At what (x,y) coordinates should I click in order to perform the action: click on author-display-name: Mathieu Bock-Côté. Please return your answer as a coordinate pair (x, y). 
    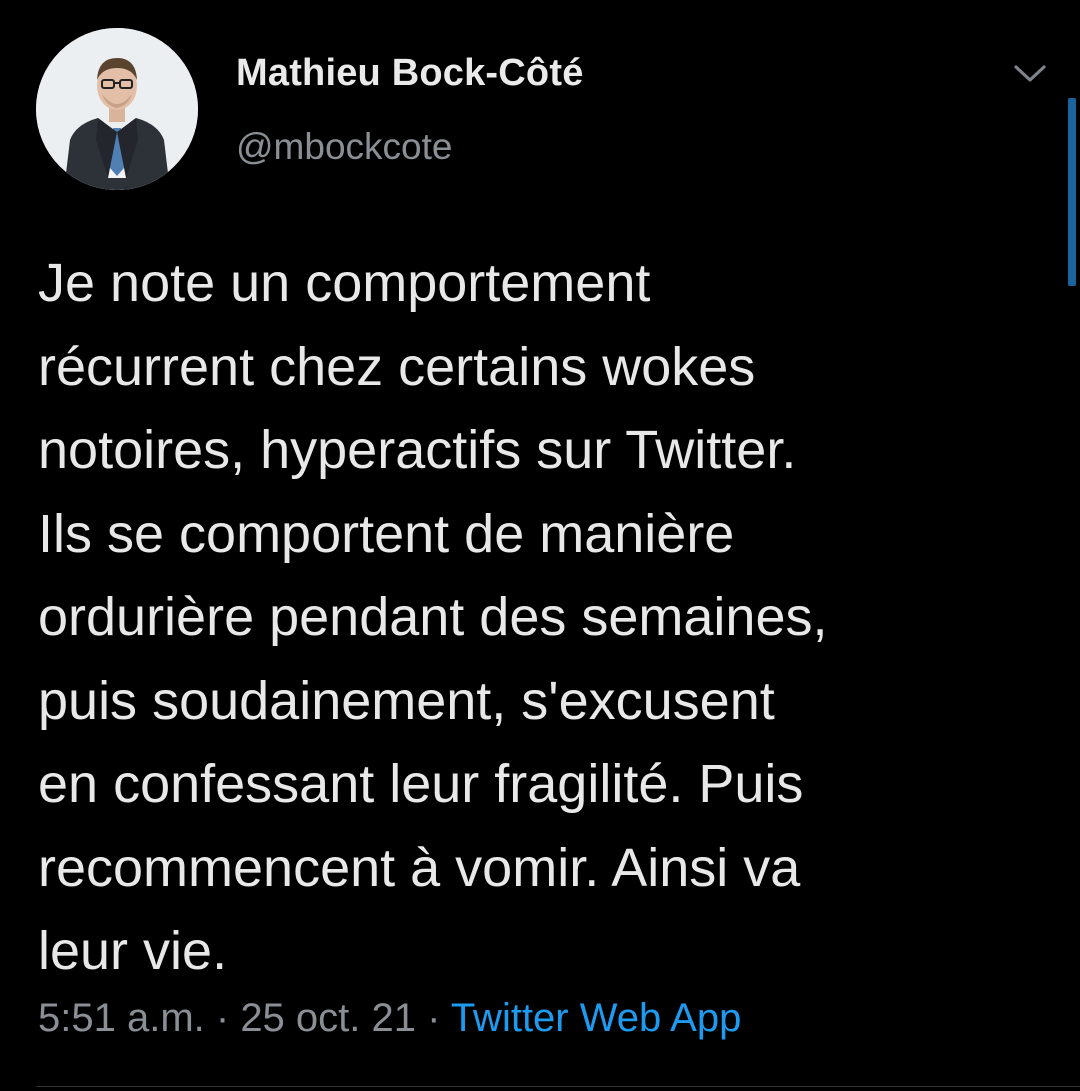
    Looking at the image, I should click on (410, 73).